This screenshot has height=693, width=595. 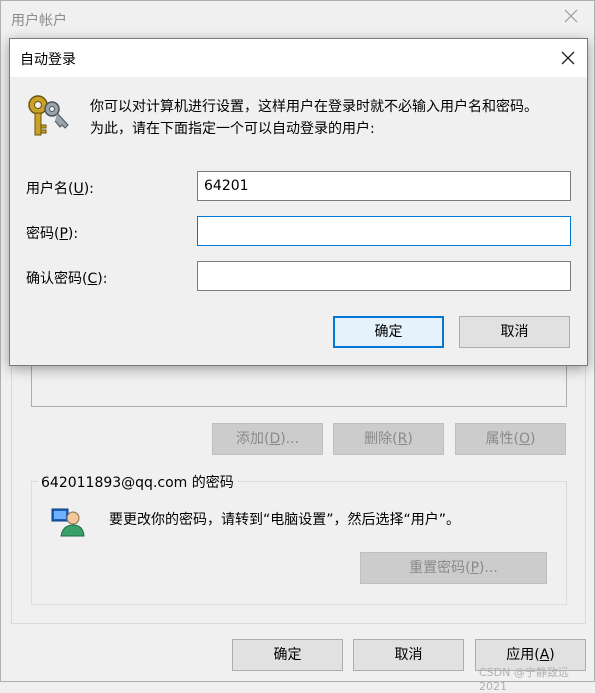 I want to click on dialog-cancel-button: 取消, so click(x=514, y=332).